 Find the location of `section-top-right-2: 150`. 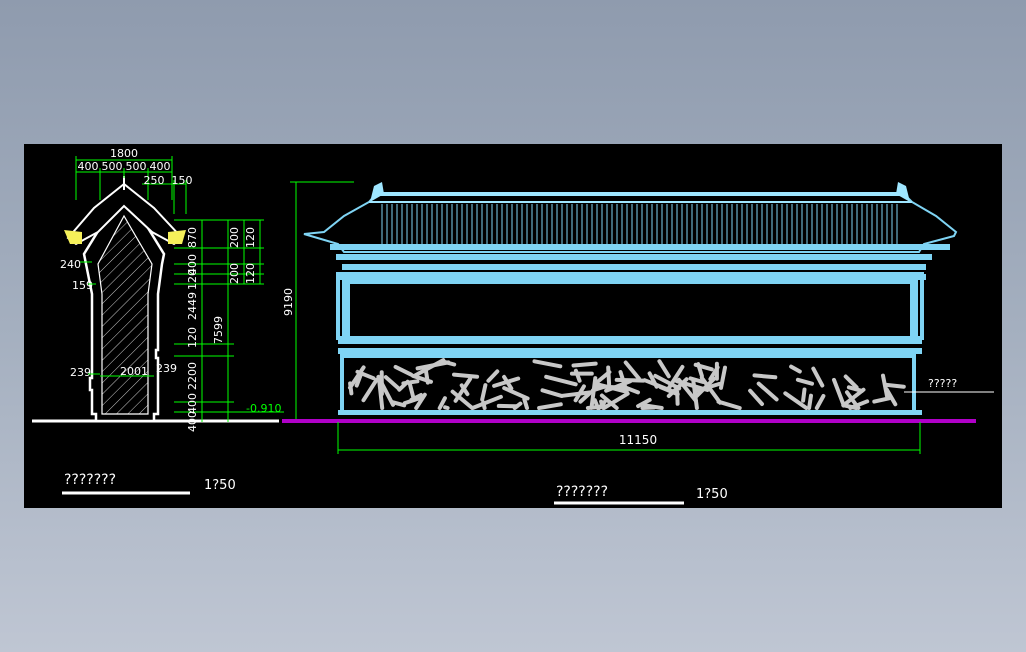

section-top-right-2: 150 is located at coordinates (182, 180).